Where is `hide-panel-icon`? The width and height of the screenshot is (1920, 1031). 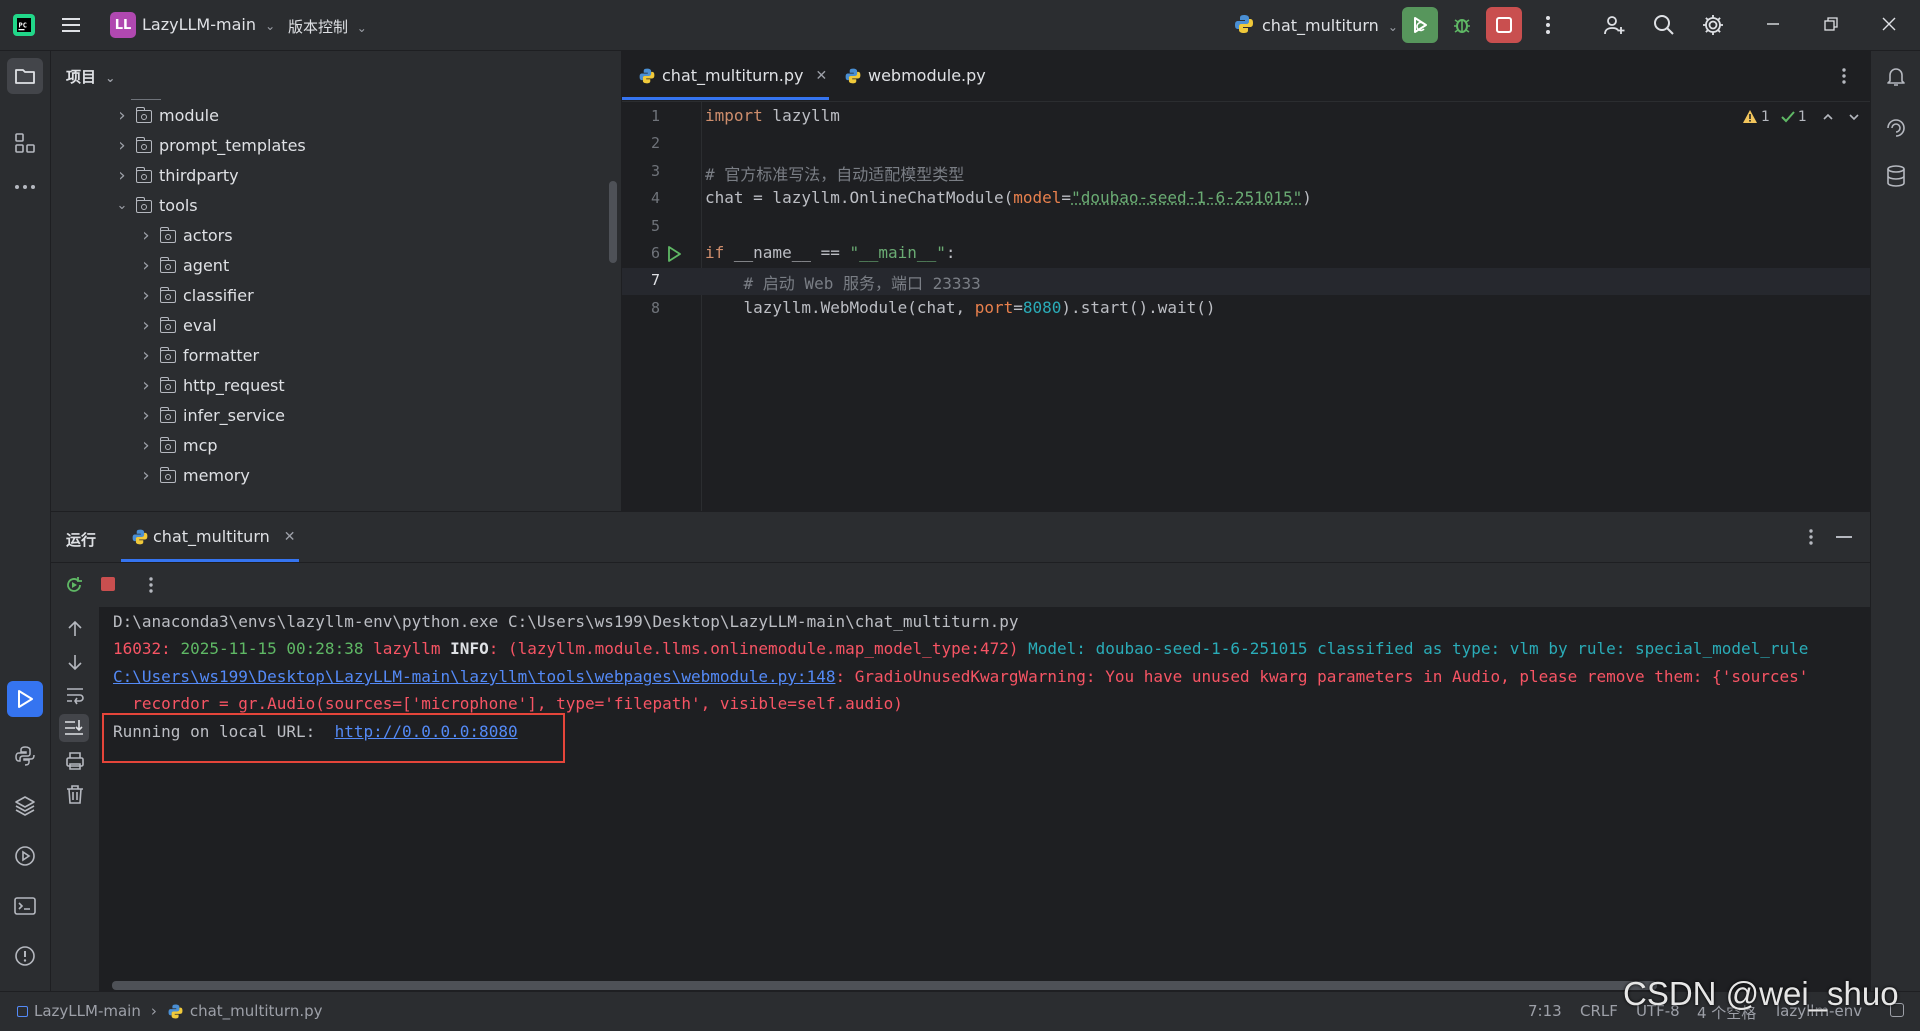
hide-panel-icon is located at coordinates (1844, 537).